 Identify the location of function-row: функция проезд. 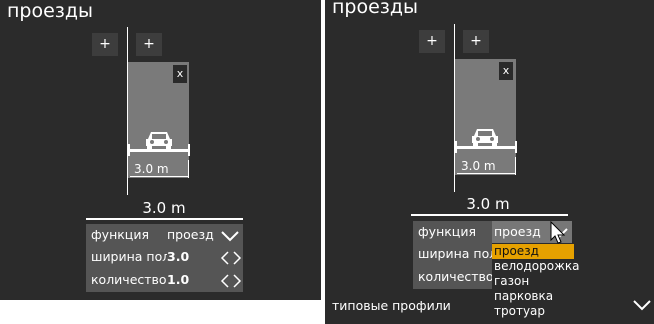
(164, 235).